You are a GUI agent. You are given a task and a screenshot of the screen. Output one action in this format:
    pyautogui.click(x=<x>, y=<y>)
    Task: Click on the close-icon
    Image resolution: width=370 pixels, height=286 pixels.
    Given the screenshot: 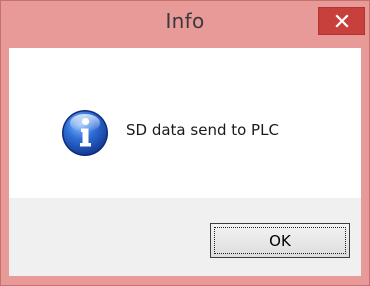 What is the action you would take?
    pyautogui.click(x=341, y=21)
    